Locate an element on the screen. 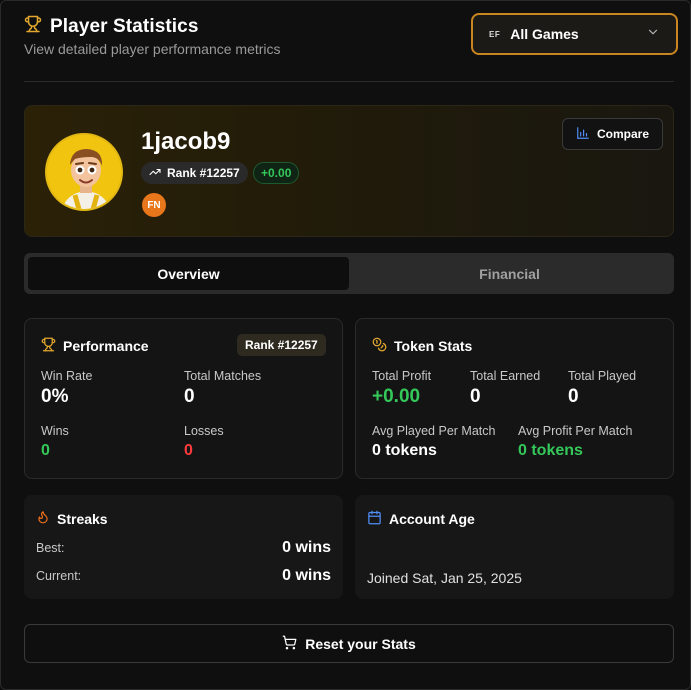 This screenshot has height=690, width=691. tab-financial: Financial is located at coordinates (509, 273).